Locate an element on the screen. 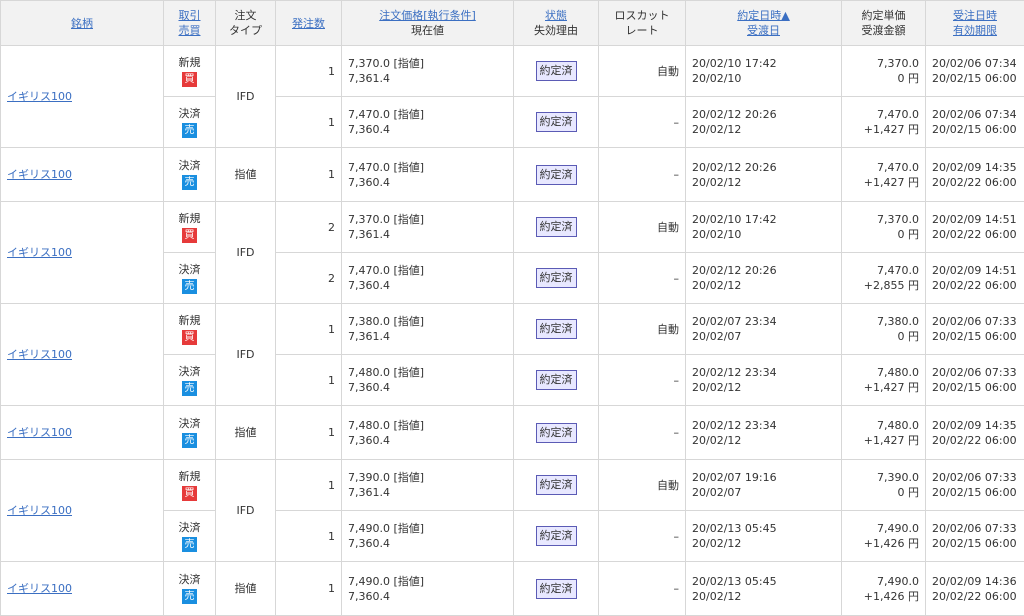  order-datetime: 20/02/09 14:35 is located at coordinates (974, 425).